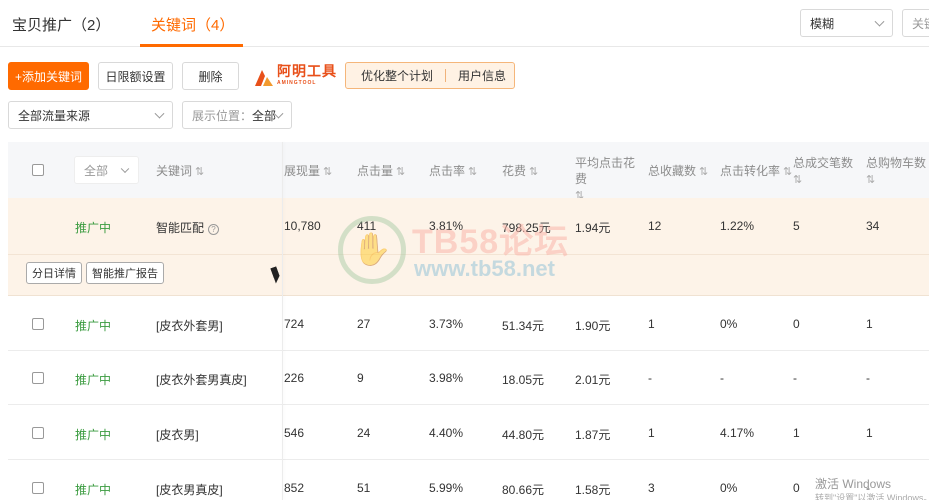  I want to click on traffic-source-value: 全部流量来源, so click(54, 115).